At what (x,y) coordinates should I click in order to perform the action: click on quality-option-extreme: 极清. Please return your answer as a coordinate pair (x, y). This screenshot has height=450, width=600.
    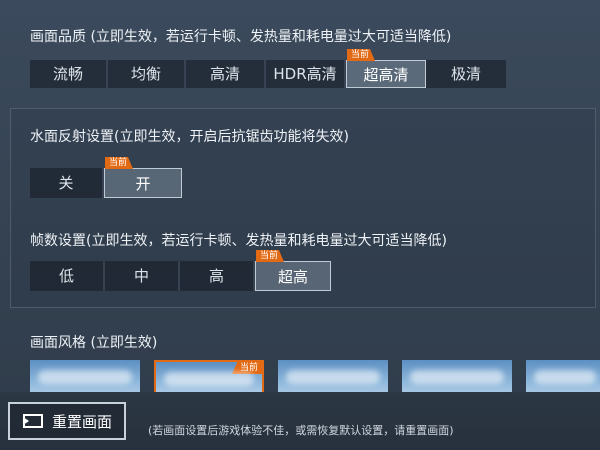
    Looking at the image, I should click on (466, 74).